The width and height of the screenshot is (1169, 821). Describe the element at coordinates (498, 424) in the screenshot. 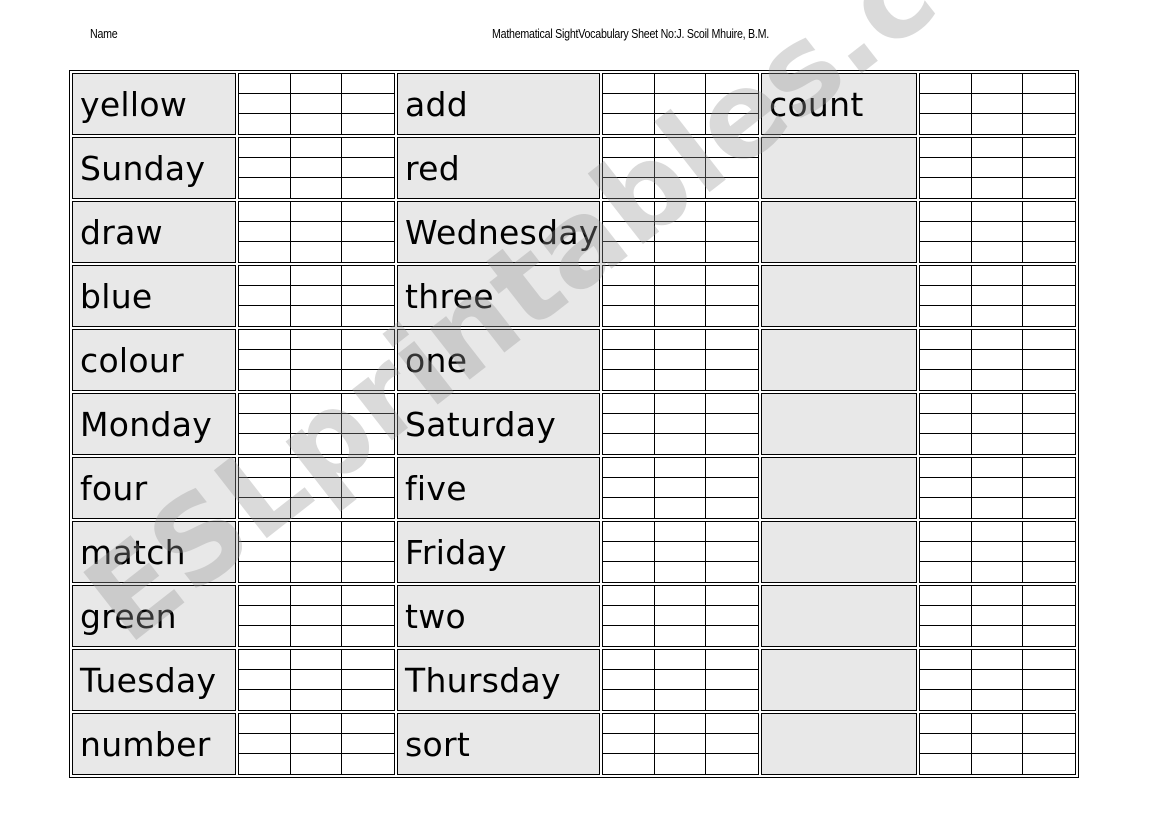

I see `vocabulary-word: Saturday` at that location.